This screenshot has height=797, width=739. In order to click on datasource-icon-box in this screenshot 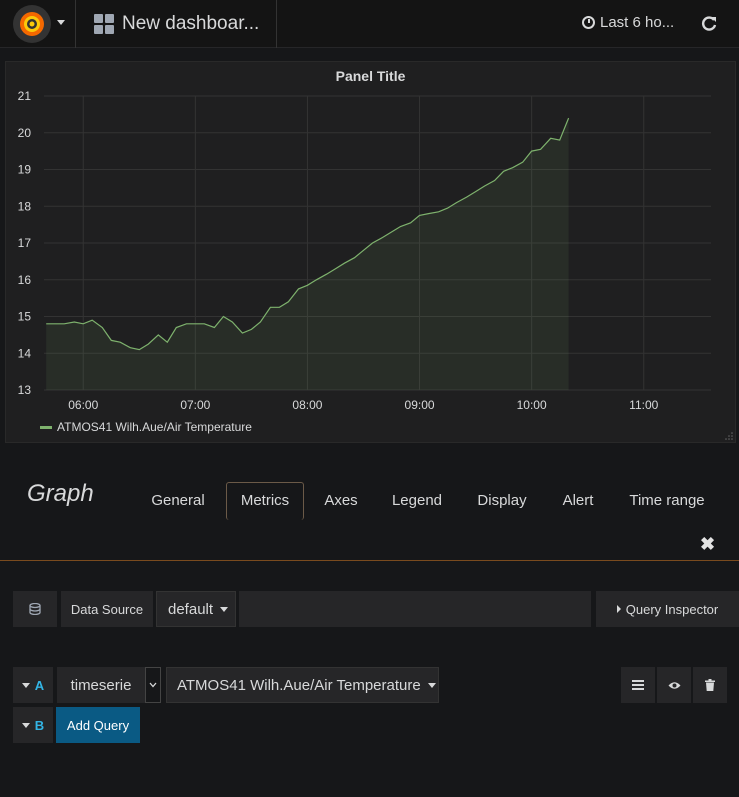, I will do `click(35, 609)`.